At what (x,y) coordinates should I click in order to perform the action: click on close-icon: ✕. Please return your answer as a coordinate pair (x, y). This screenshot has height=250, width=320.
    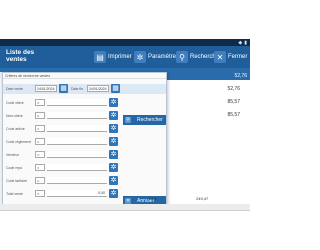
    Looking at the image, I should click on (220, 57).